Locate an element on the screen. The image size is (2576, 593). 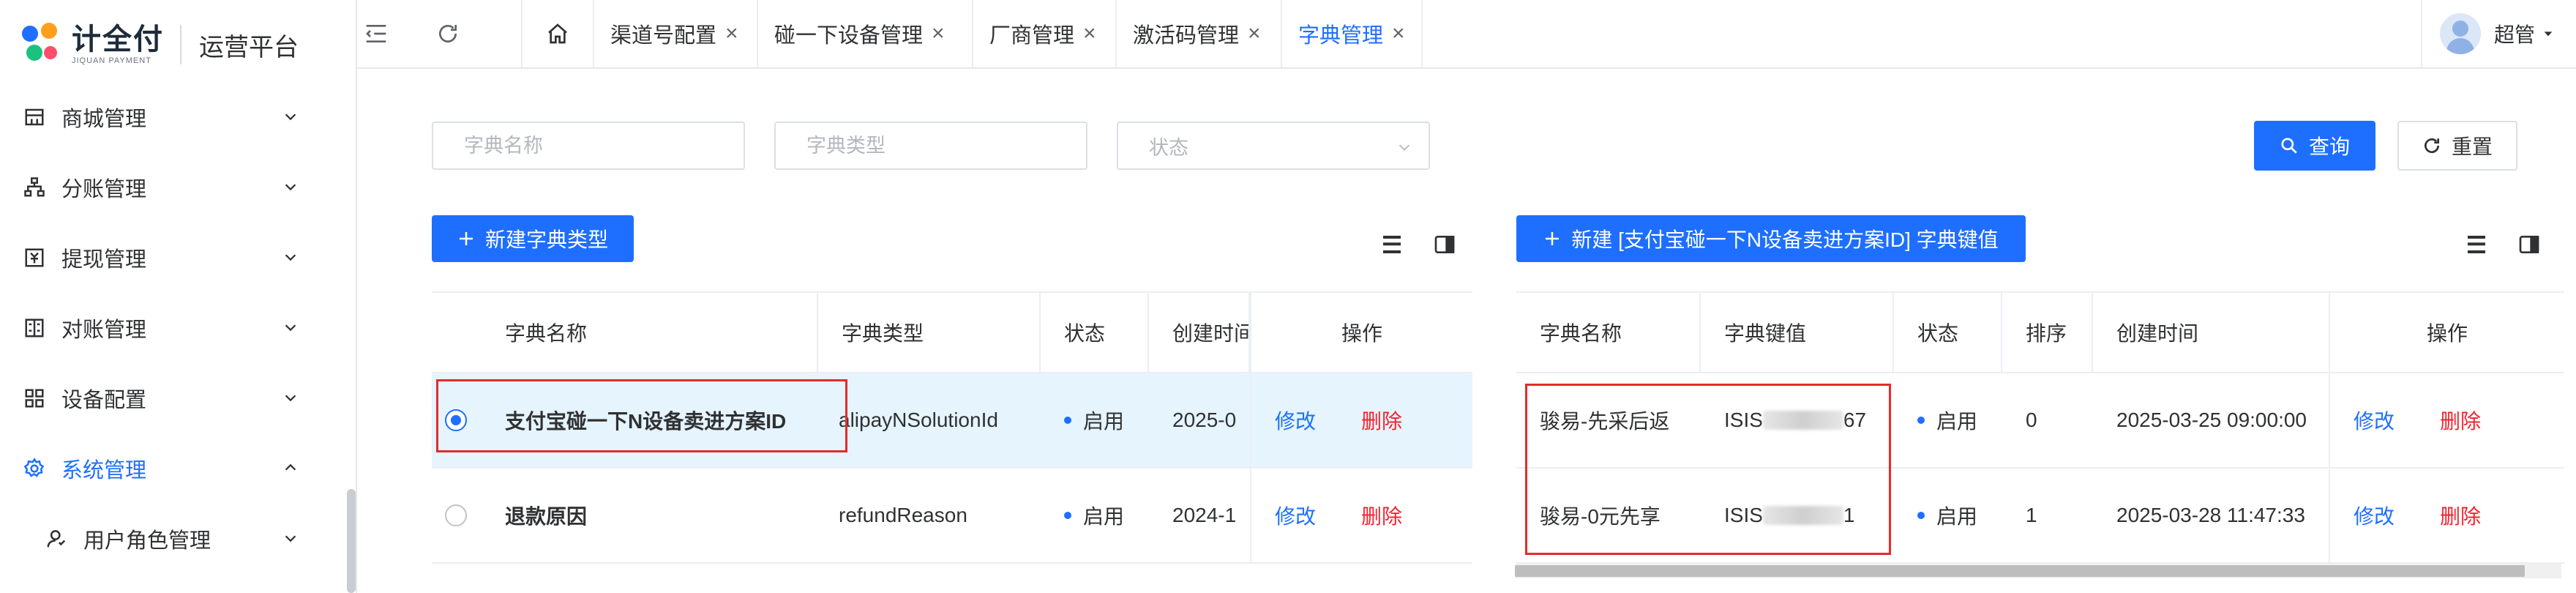
reset-button: 重置 is located at coordinates (2457, 146).